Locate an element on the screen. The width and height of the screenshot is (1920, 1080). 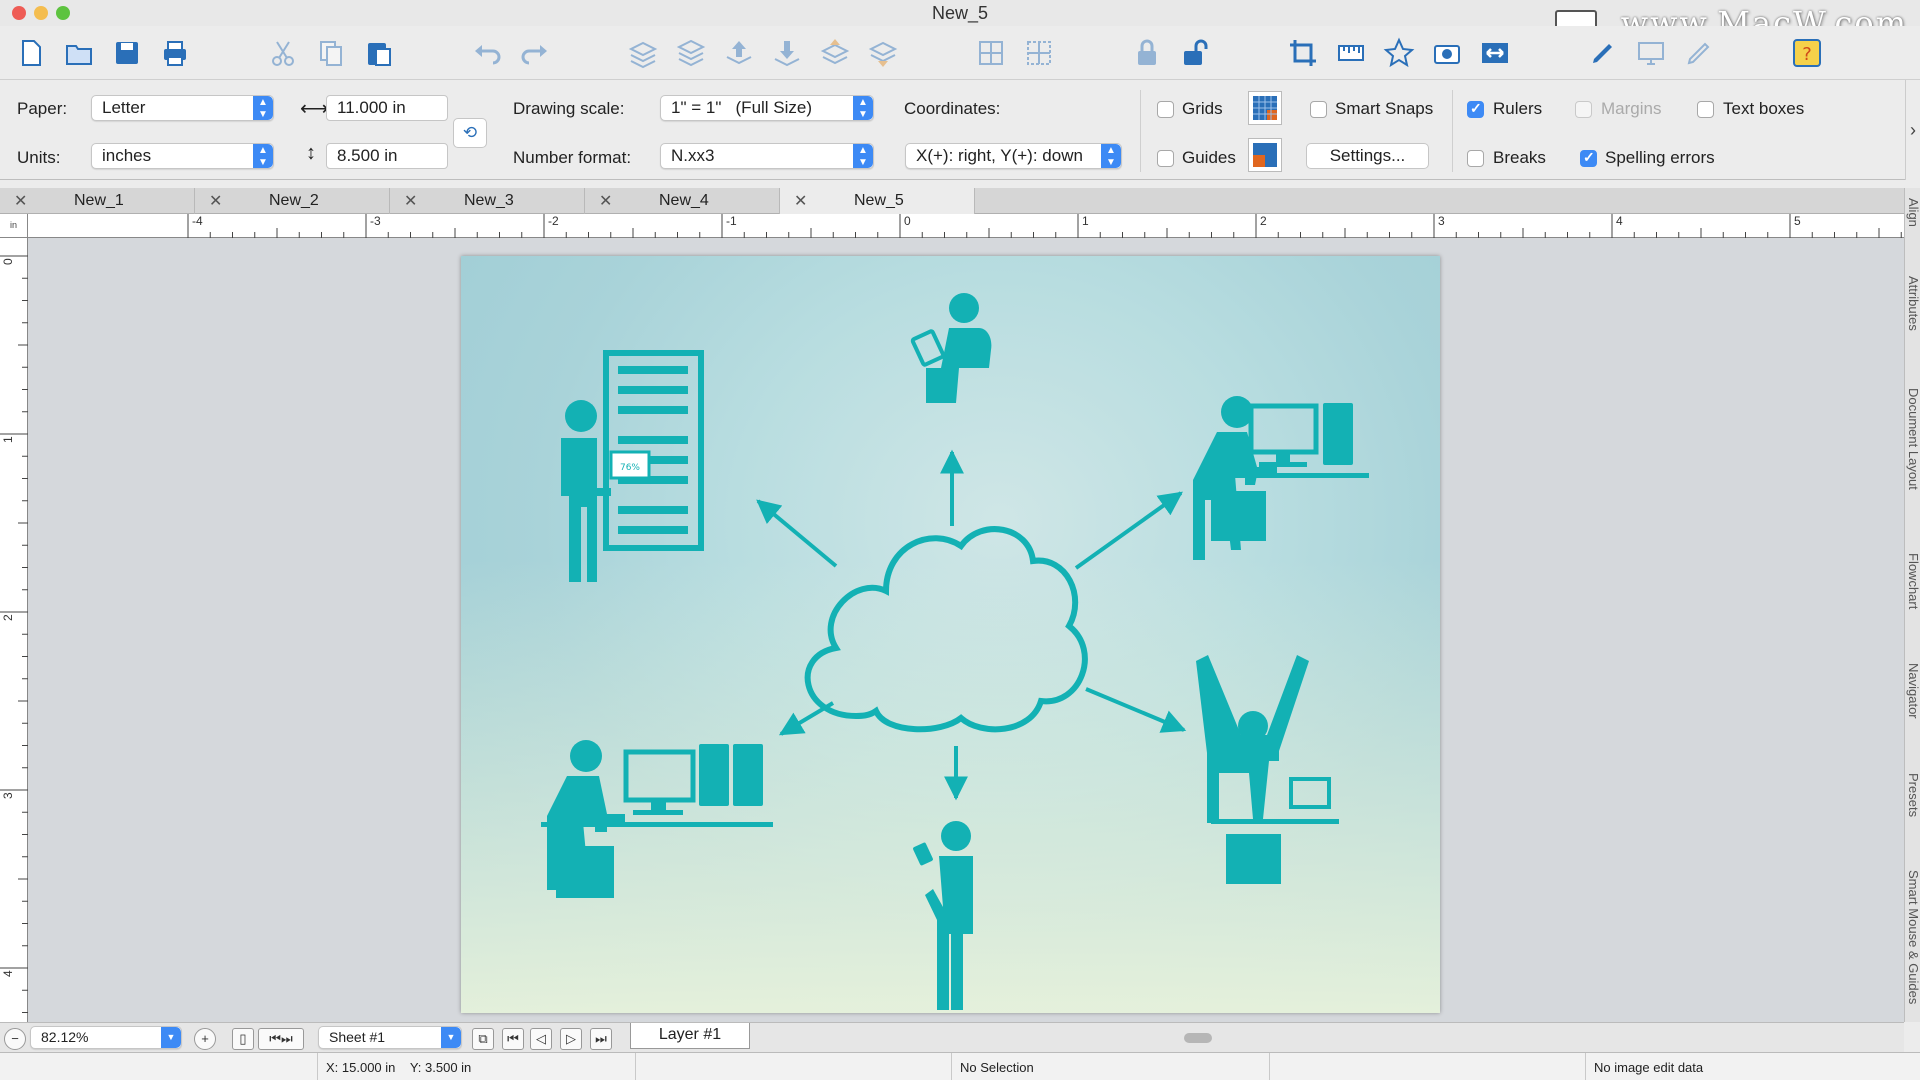
camera-icon is located at coordinates (1447, 53).